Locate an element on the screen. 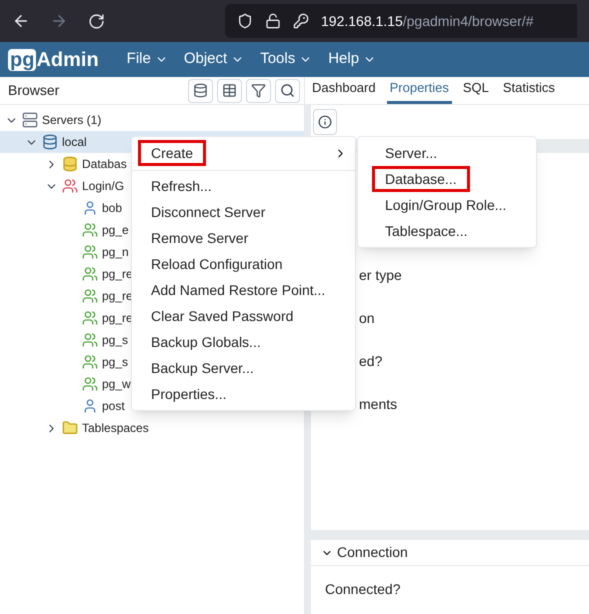 This screenshot has height=614, width=589. property-label: er type is located at coordinates (381, 275).